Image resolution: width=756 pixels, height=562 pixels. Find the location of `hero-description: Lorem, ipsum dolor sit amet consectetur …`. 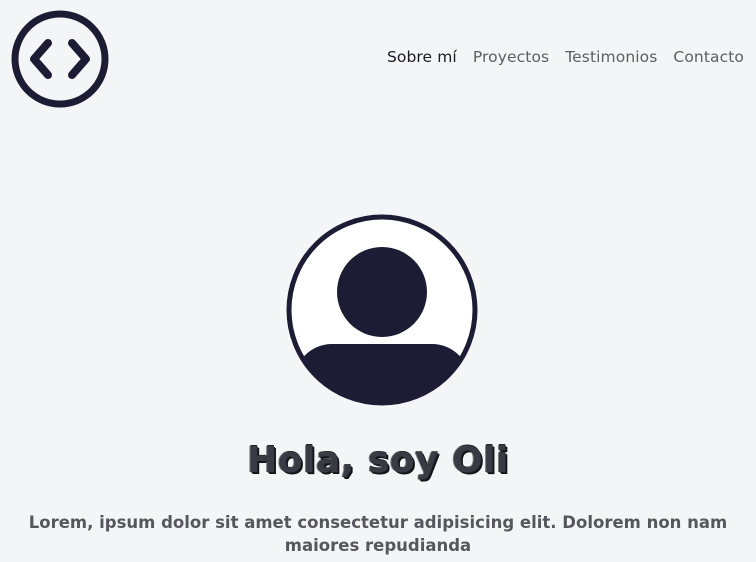

hero-description: Lorem, ipsum dolor sit amet consectetur … is located at coordinates (378, 534).